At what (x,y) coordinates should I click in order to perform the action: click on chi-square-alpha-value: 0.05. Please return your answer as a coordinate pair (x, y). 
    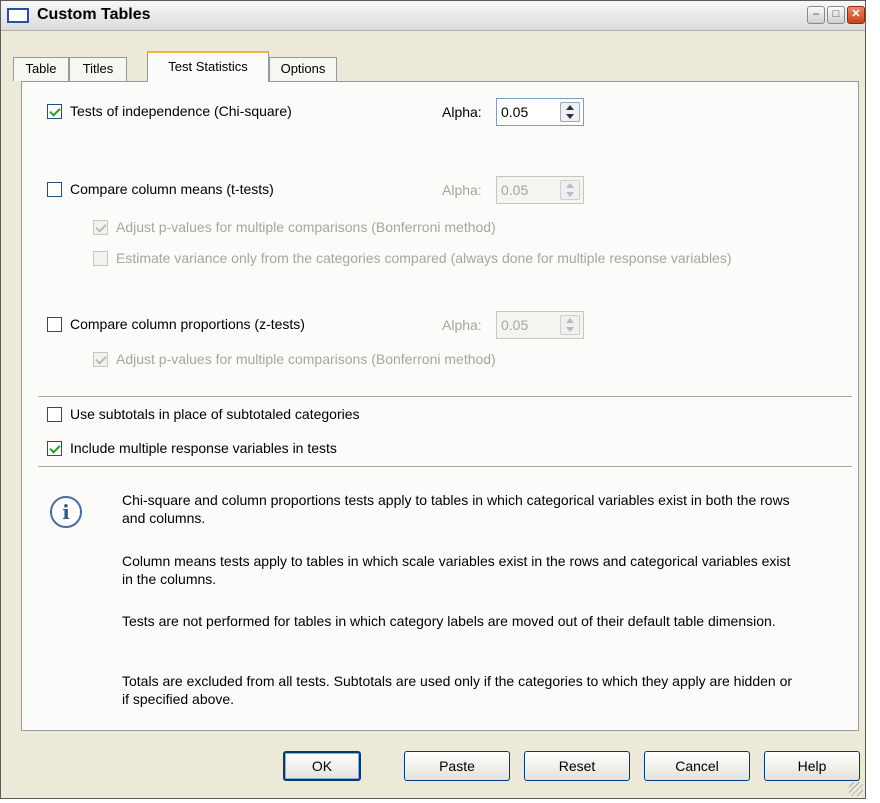
    Looking at the image, I should click on (514, 112).